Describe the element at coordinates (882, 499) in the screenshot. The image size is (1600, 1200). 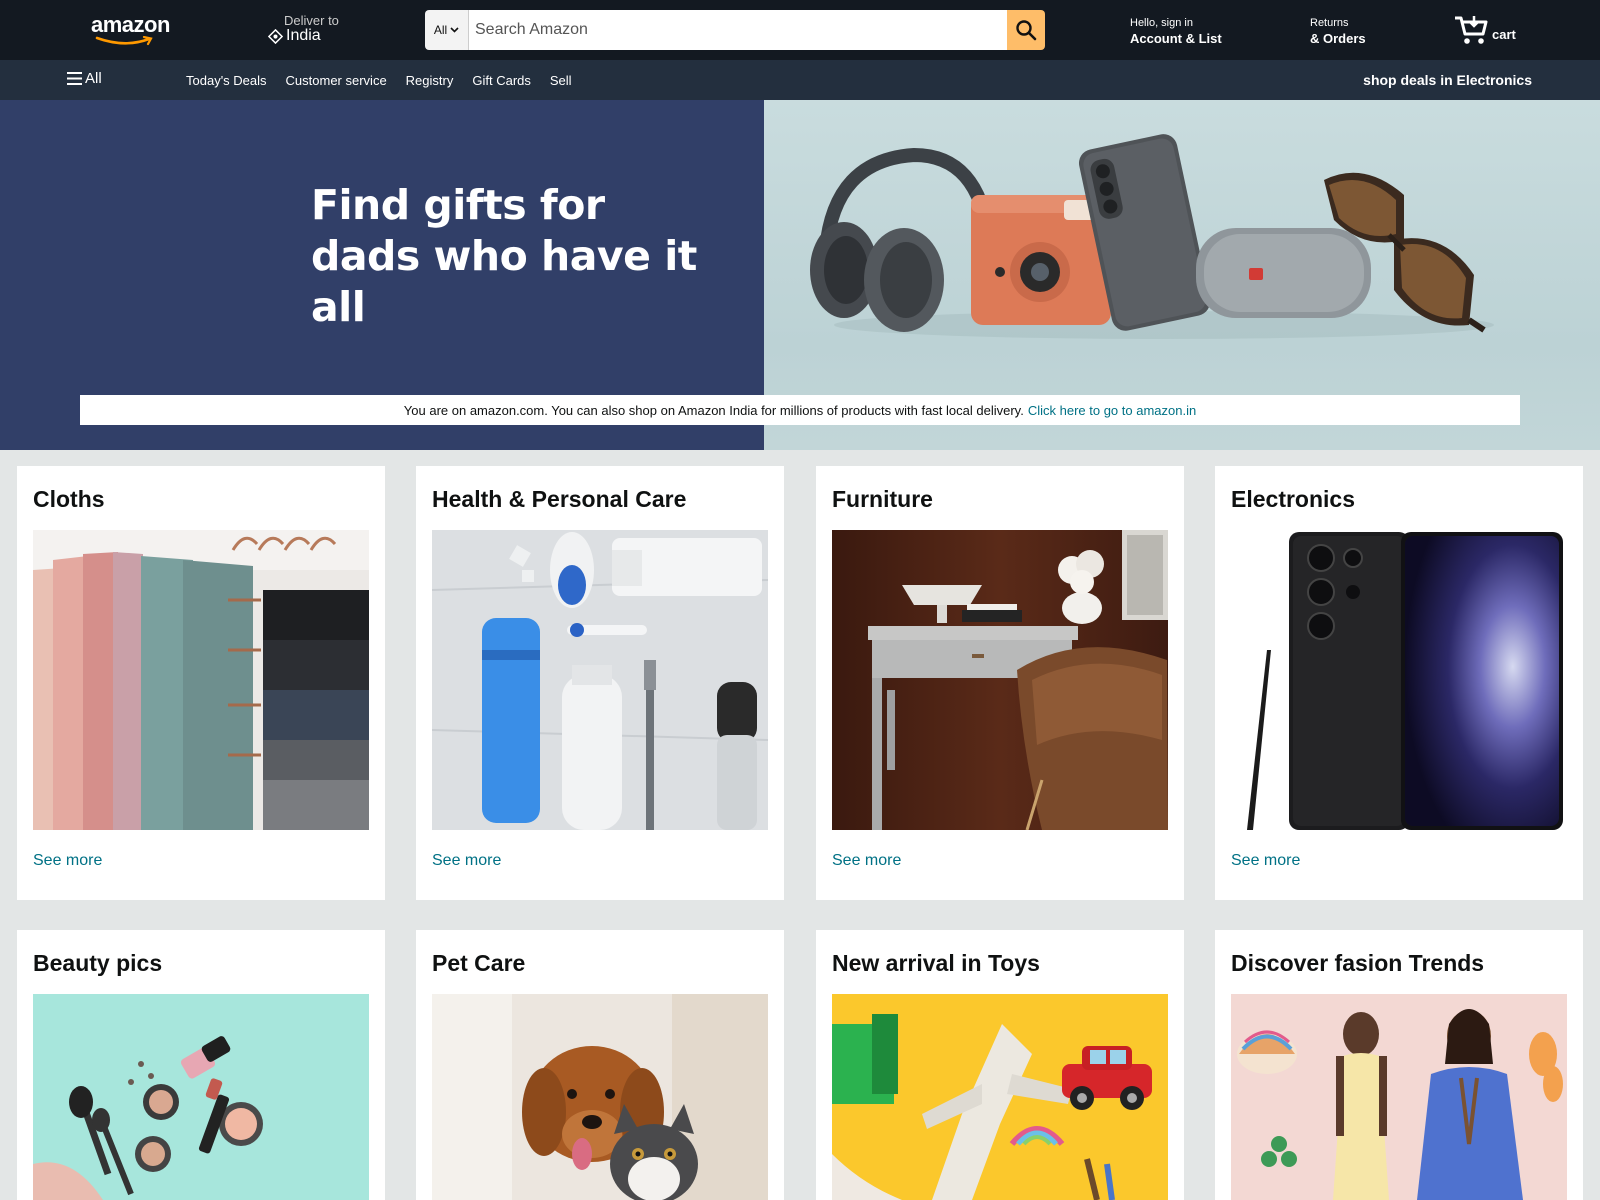
I see `card-title: Furniture` at that location.